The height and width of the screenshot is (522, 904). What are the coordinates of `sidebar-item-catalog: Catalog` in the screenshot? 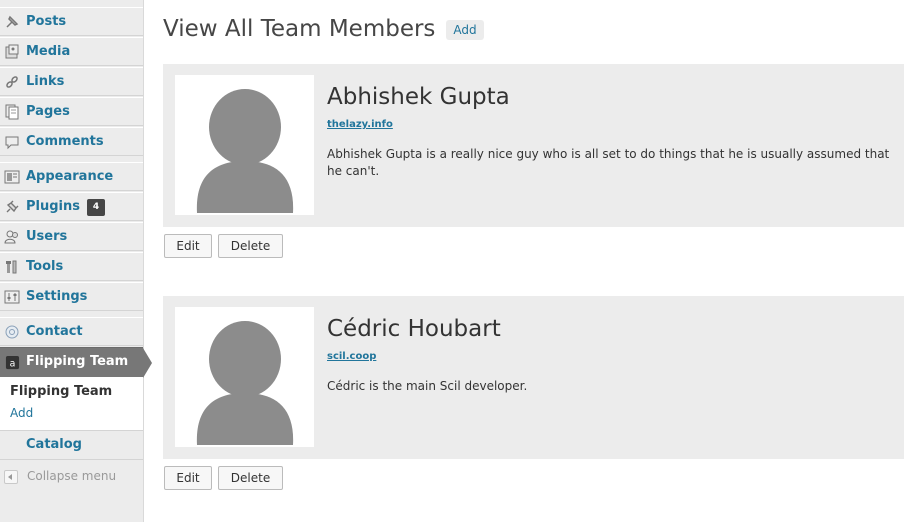 It's located at (71, 445).